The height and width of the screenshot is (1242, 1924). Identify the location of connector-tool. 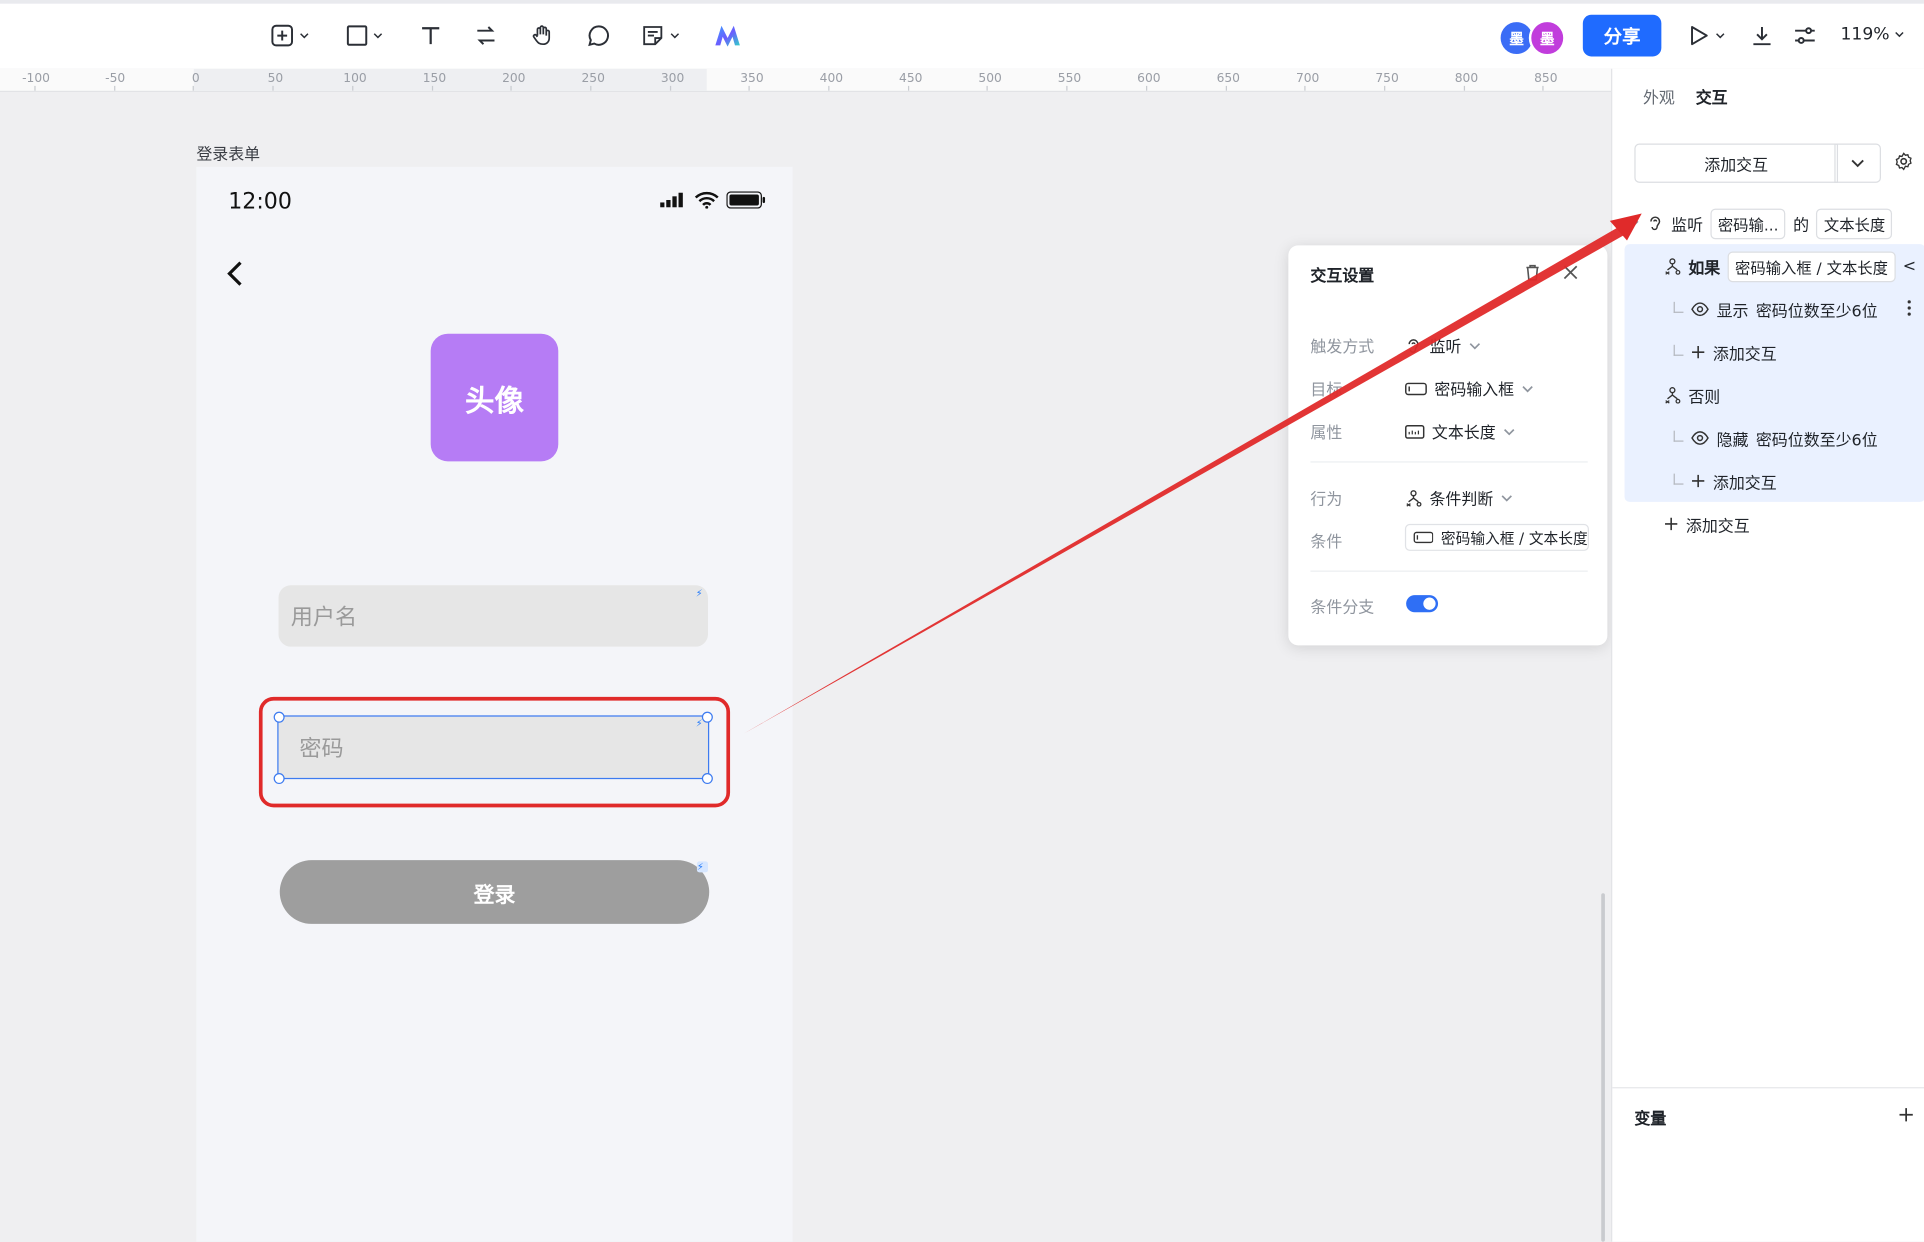
(486, 35).